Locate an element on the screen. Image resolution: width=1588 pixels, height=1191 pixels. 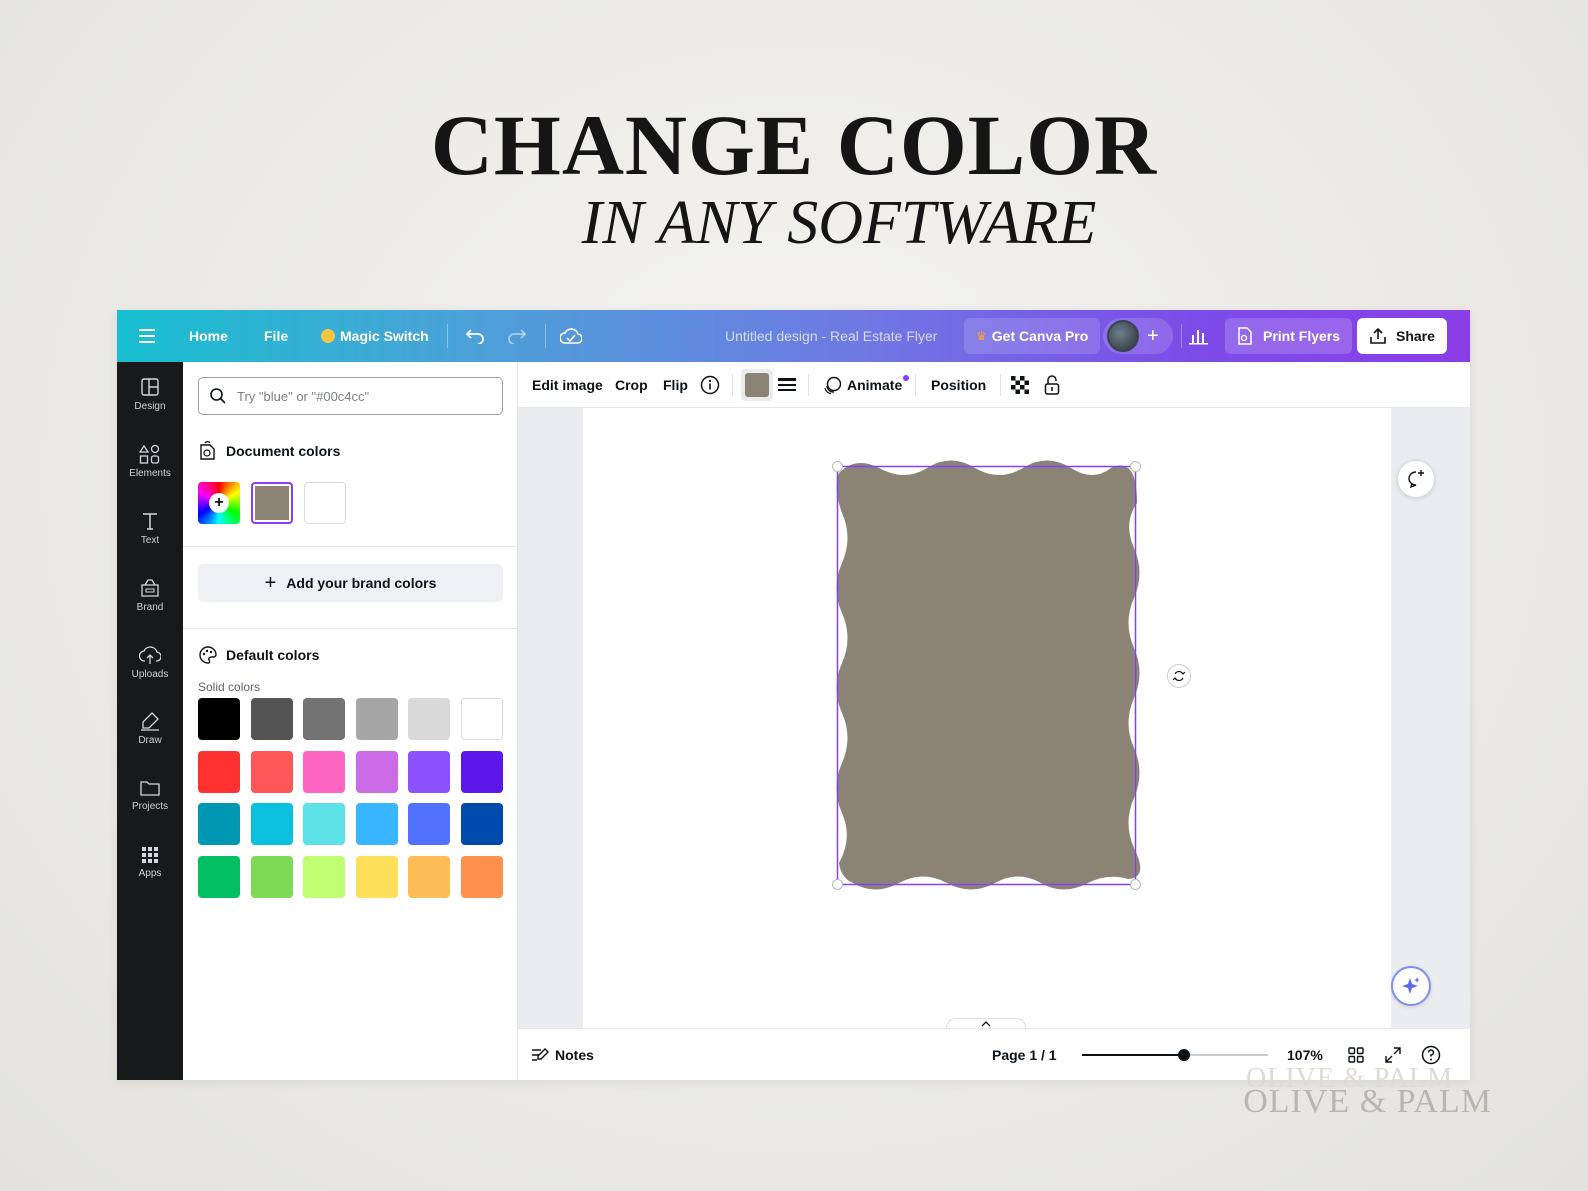
home-button: Home is located at coordinates (208, 336).